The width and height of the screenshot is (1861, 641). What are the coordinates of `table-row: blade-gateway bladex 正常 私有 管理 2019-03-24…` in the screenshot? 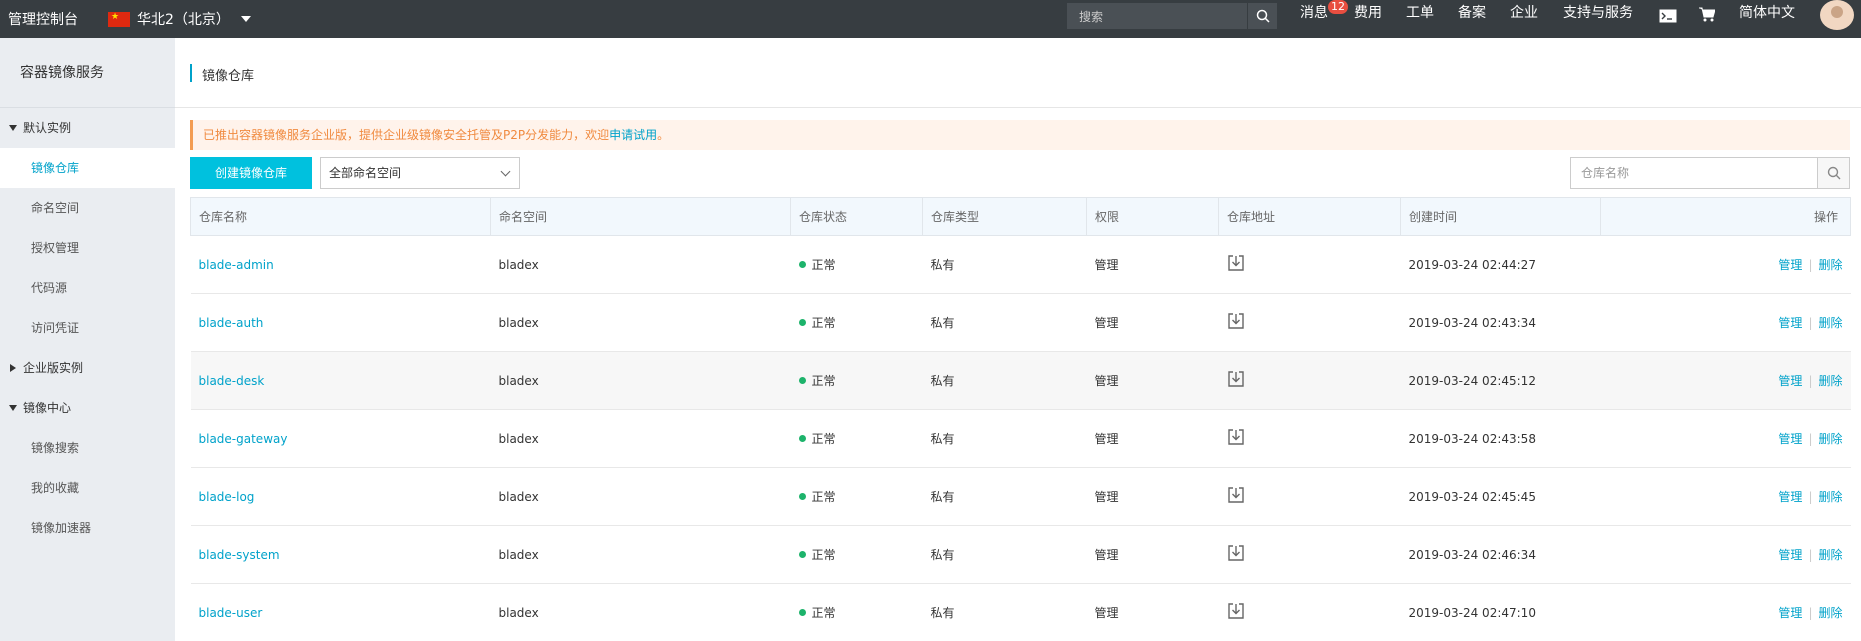 It's located at (1020, 438).